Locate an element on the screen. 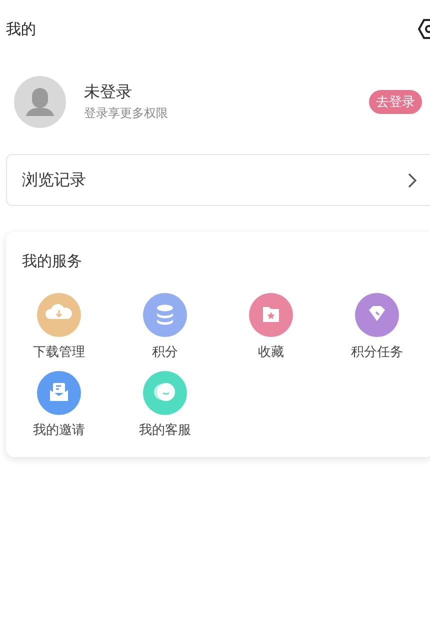 This screenshot has width=430, height=636. history-label: 浏览记录 is located at coordinates (54, 180).